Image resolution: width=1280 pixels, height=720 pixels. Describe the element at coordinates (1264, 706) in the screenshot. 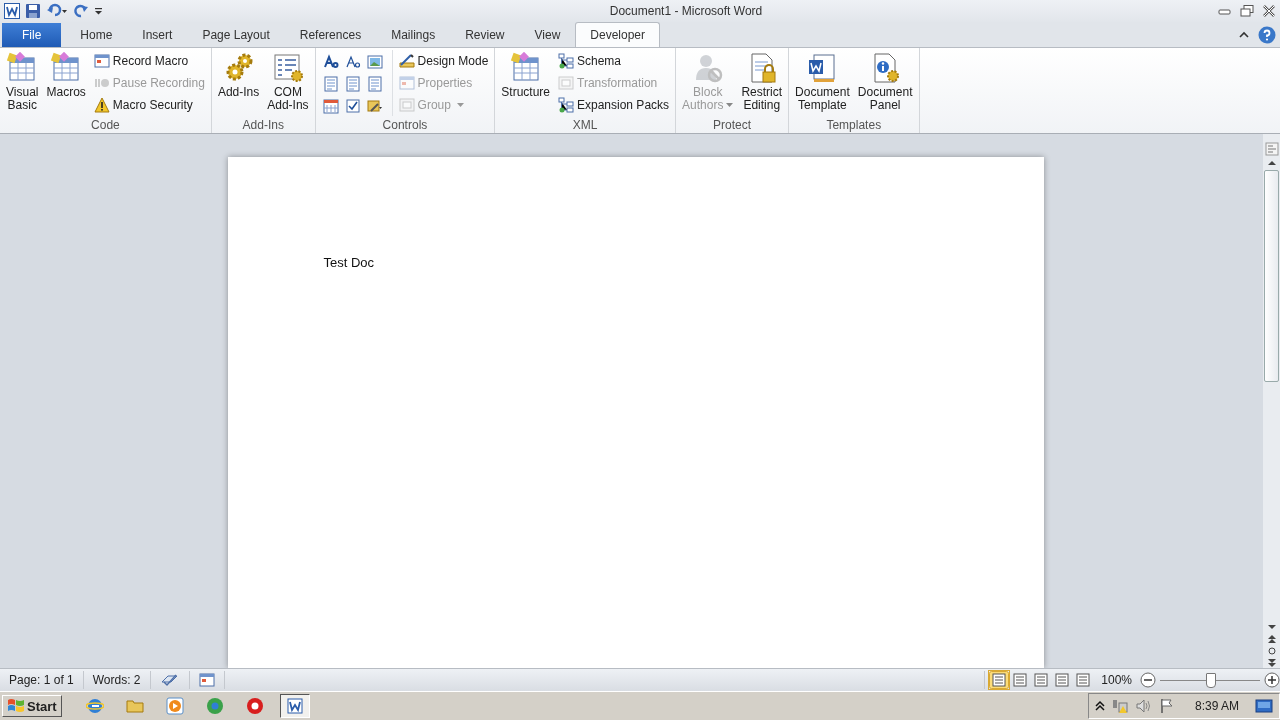

I see `show-desktop-icon` at that location.